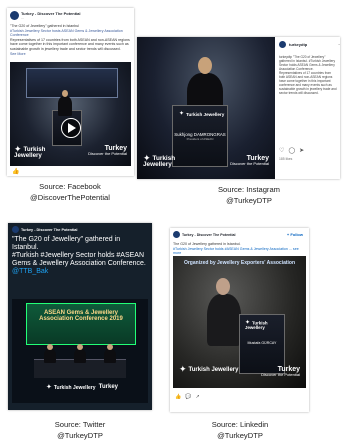 The width and height of the screenshot is (345, 443). Describe the element at coordinates (298, 44) in the screenshot. I see `instagram-account-name: turkeydtp` at that location.